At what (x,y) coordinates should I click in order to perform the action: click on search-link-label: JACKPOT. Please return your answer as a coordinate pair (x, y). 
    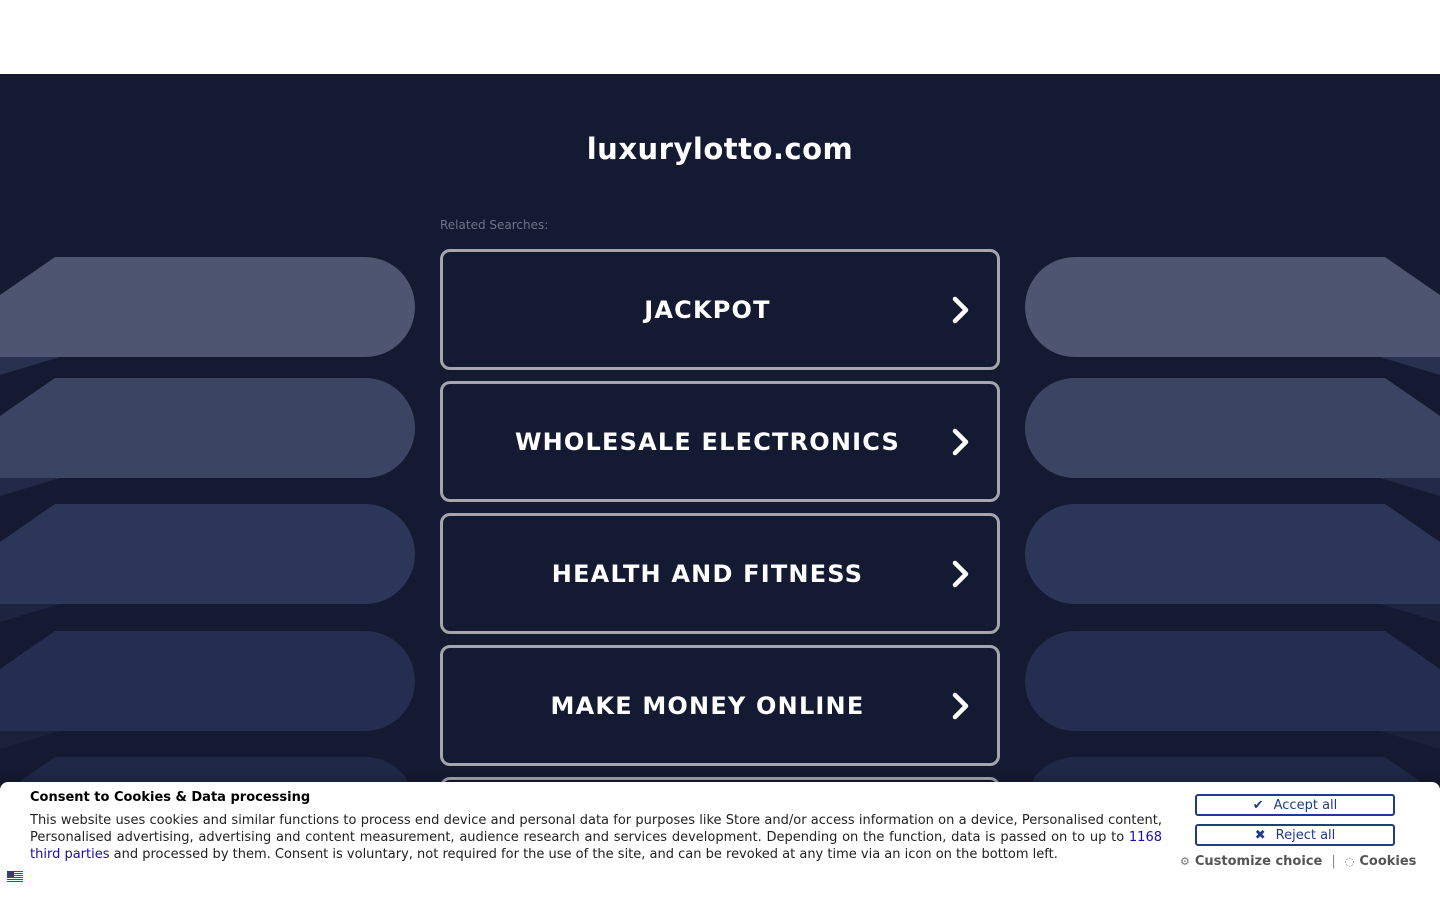
    Looking at the image, I should click on (707, 309).